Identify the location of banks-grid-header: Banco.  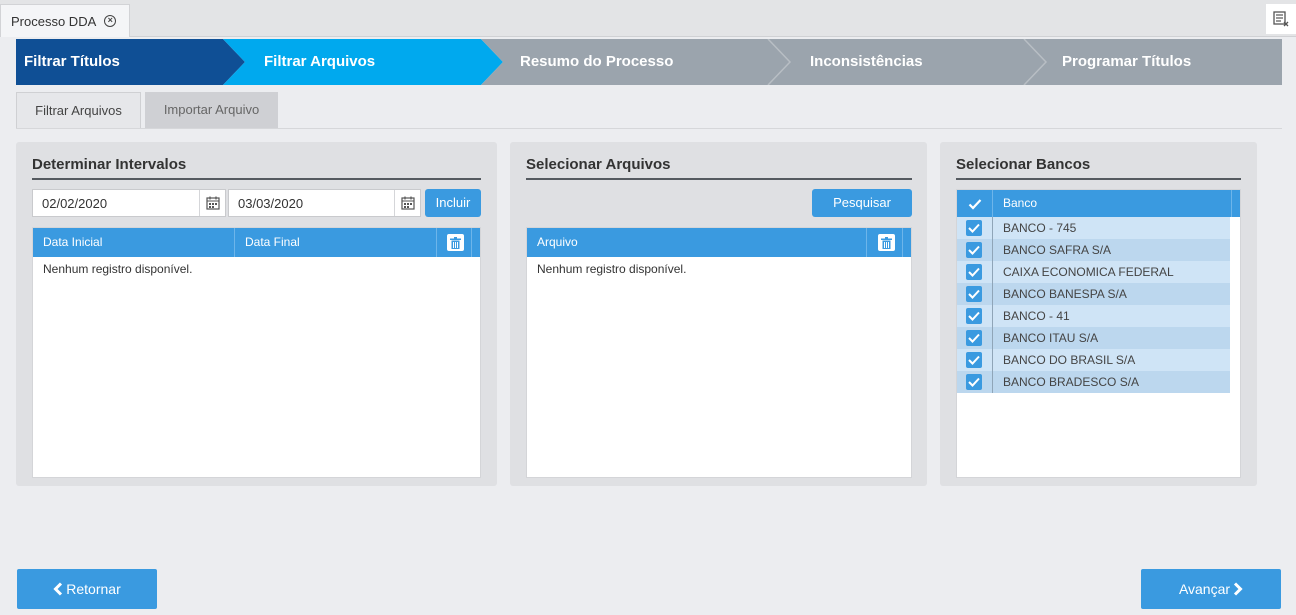
(1098, 203).